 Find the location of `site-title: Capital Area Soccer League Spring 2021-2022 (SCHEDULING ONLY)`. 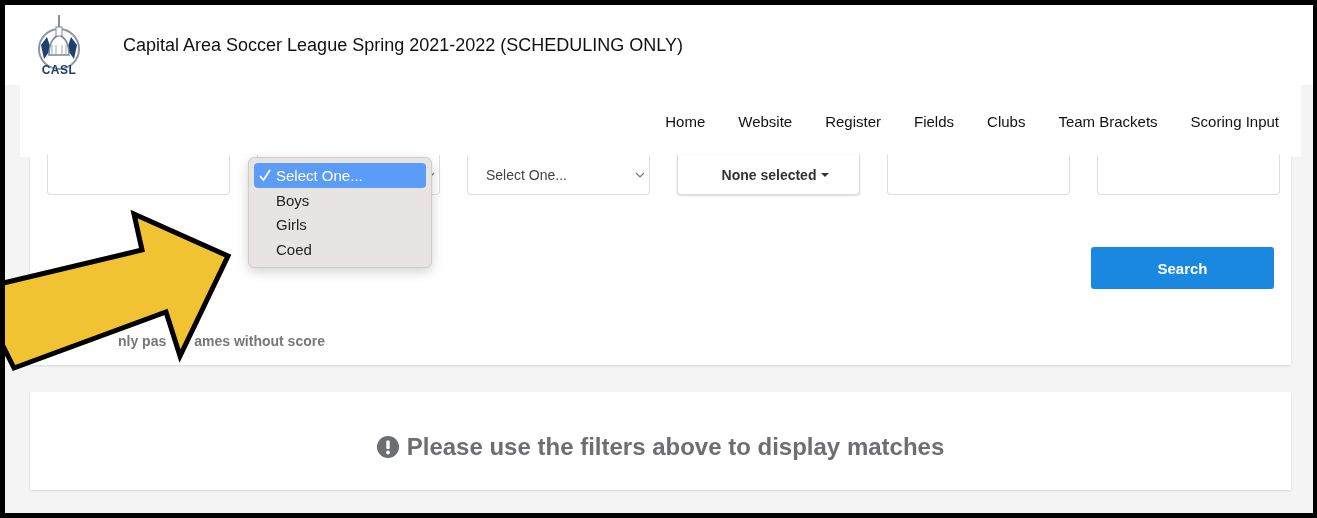

site-title: Capital Area Soccer League Spring 2021-2022 (SCHEDULING ONLY) is located at coordinates (403, 45).